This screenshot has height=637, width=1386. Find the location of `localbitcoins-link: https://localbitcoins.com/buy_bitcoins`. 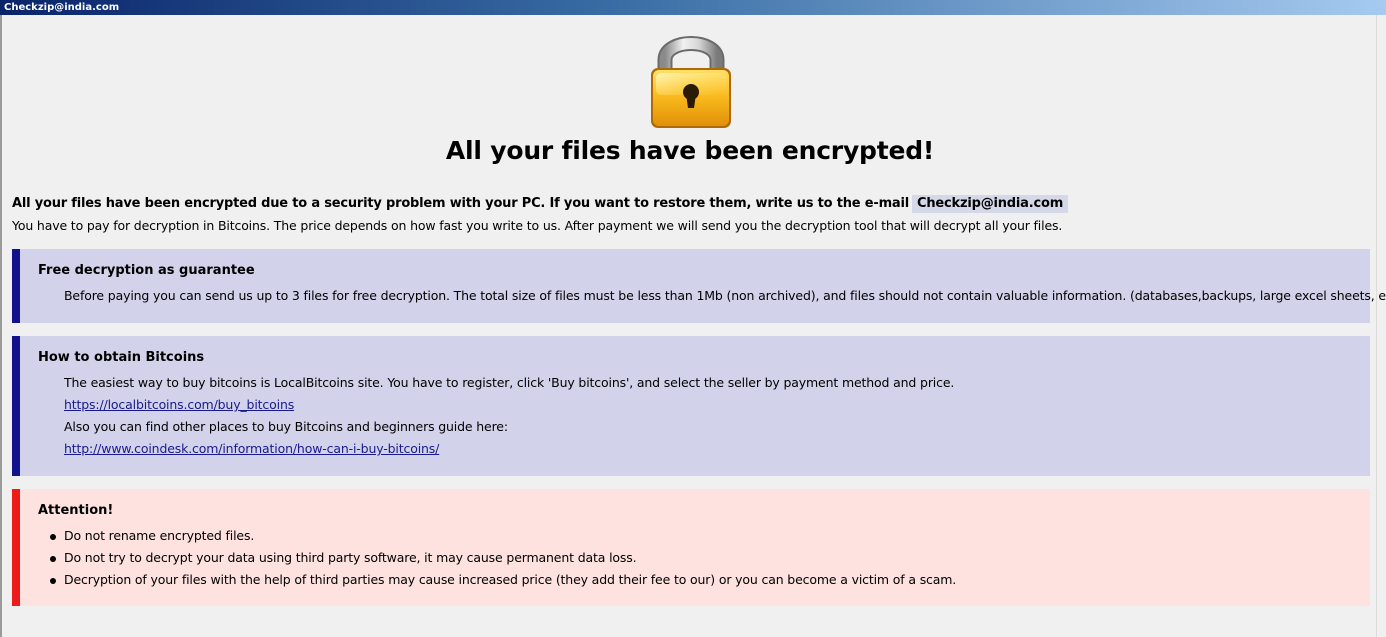

localbitcoins-link: https://localbitcoins.com/buy_bitcoins is located at coordinates (179, 404).